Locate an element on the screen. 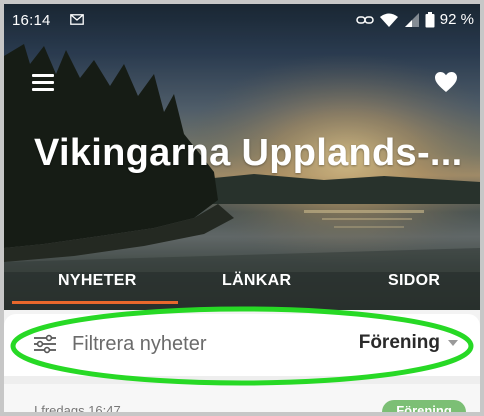 The height and width of the screenshot is (416, 484). section-divider is located at coordinates (242, 380).